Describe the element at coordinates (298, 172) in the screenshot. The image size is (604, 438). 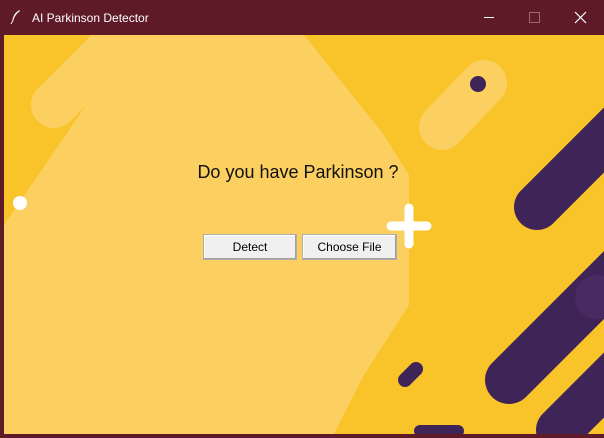
I see `question-label: Do you have Parkinson ?` at that location.